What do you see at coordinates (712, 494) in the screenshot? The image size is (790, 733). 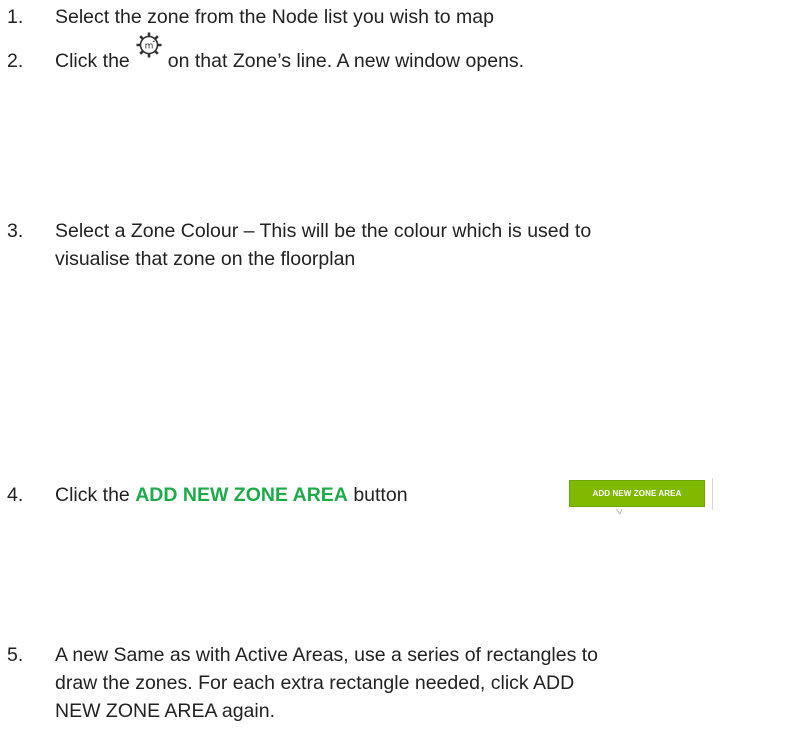 I see `divider` at bounding box center [712, 494].